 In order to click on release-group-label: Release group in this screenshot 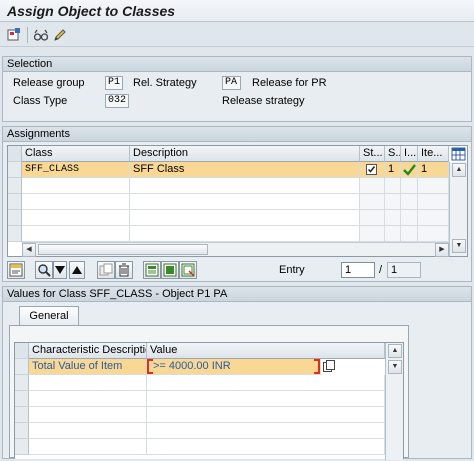, I will do `click(49, 83)`.